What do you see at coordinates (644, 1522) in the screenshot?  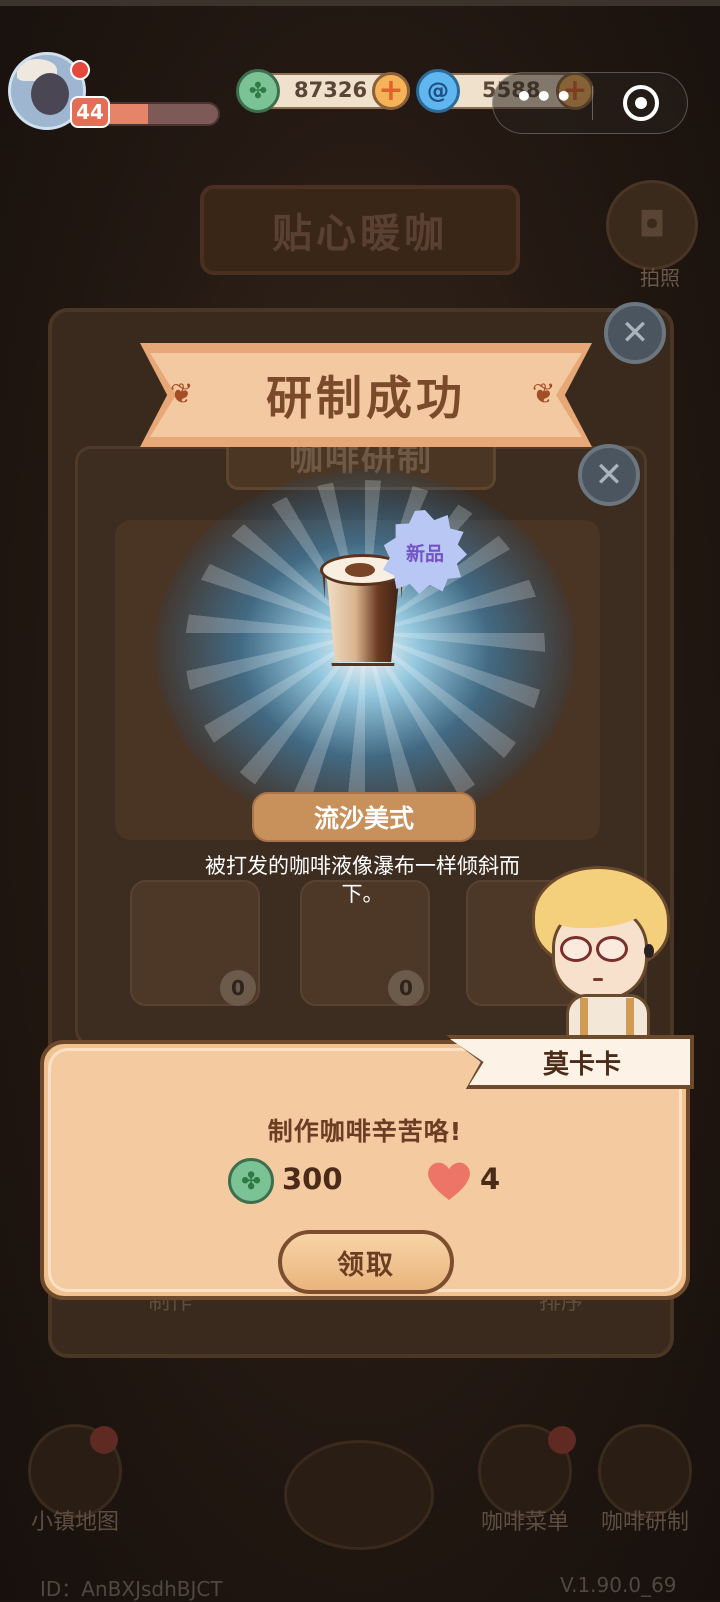 I see `coffee-research-label: 咖啡研制` at bounding box center [644, 1522].